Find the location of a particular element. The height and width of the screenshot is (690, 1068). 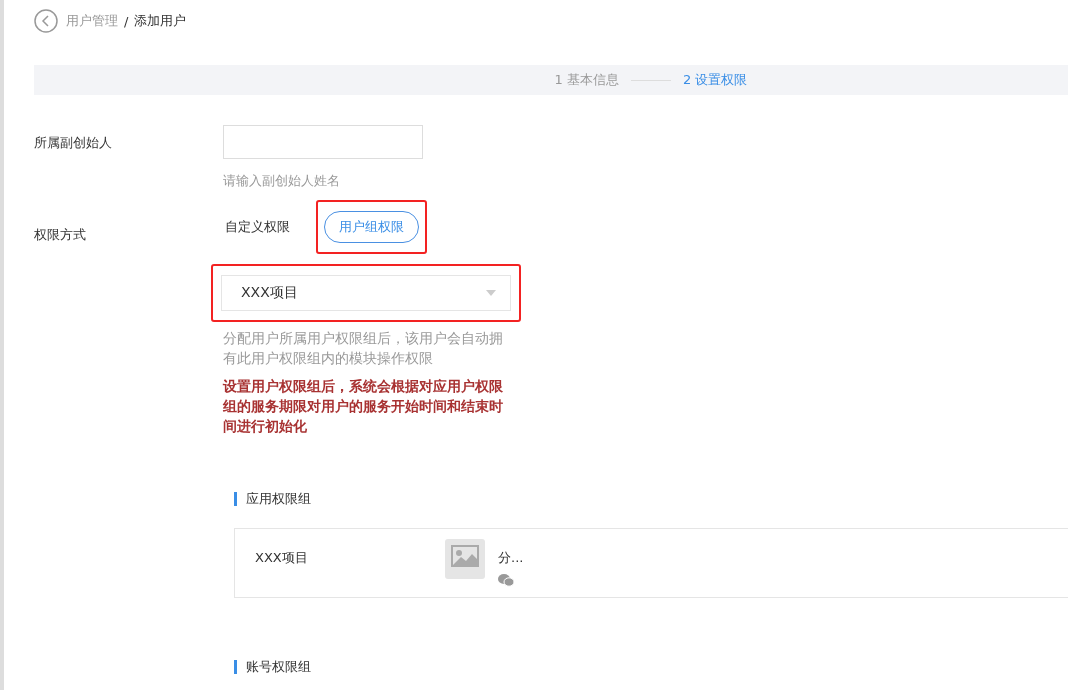

warning-text: 设置用户权限组后，系统会根据对应用户权限组的服务期限对用户的服务开始时间和结束时间进行初始化 is located at coordinates (363, 406).